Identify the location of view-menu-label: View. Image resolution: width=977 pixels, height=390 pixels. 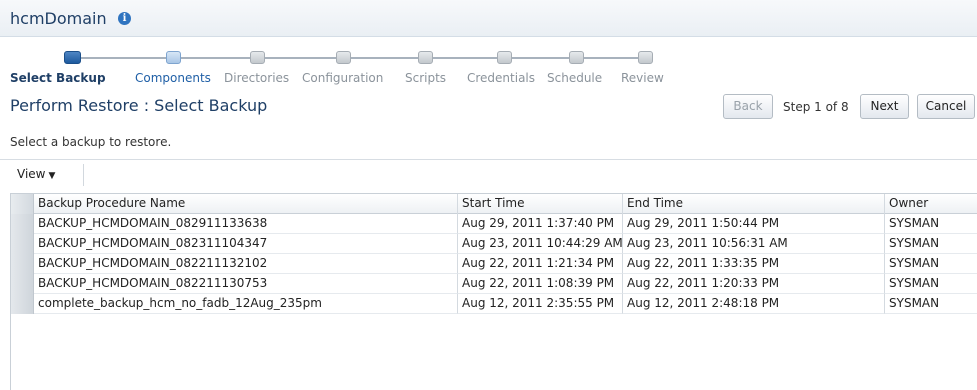
(31, 174).